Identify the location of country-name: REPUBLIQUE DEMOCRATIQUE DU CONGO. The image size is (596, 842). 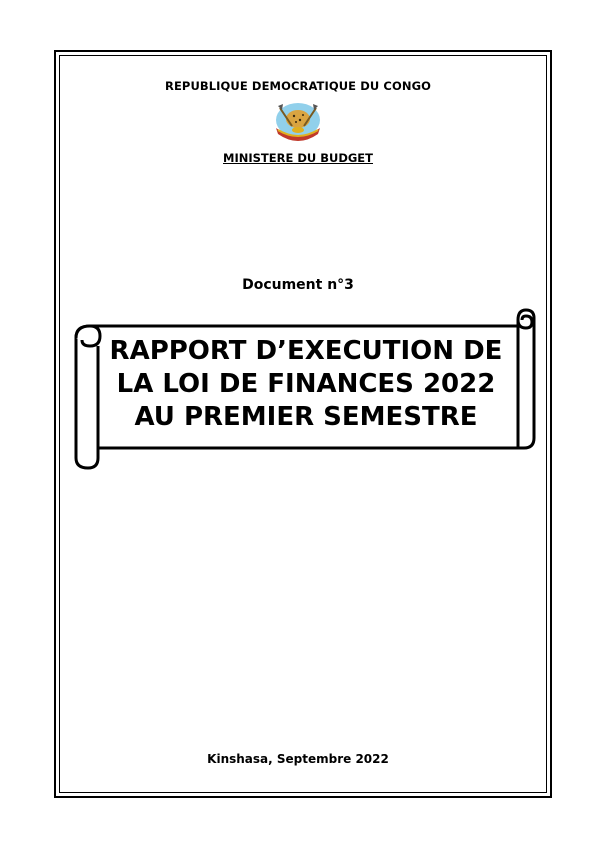
(298, 86).